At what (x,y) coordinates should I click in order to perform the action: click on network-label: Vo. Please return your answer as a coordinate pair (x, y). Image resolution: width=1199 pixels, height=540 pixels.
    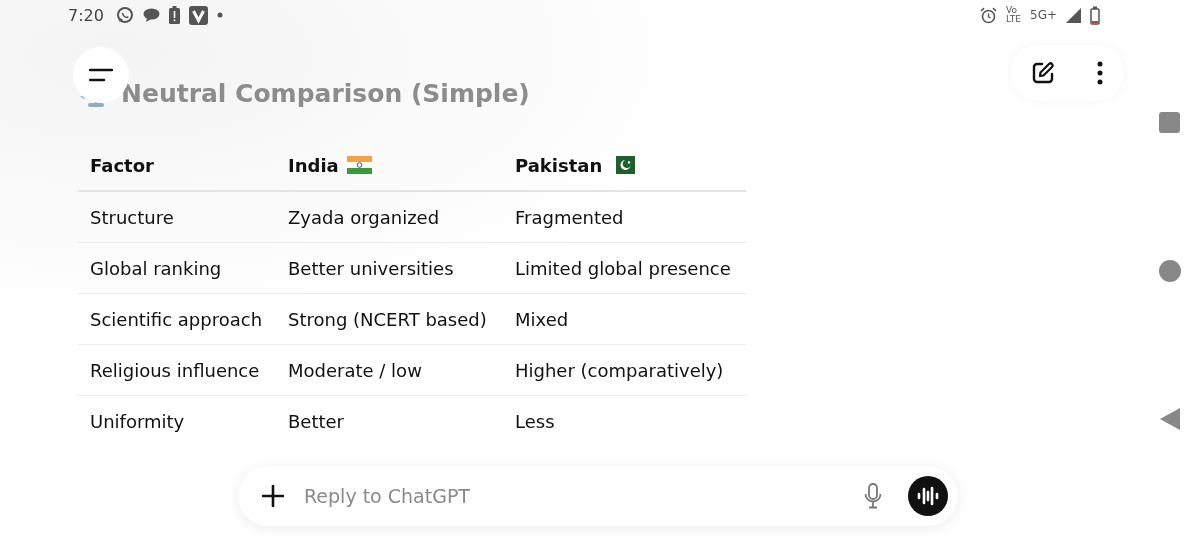
    Looking at the image, I should click on (1012, 10).